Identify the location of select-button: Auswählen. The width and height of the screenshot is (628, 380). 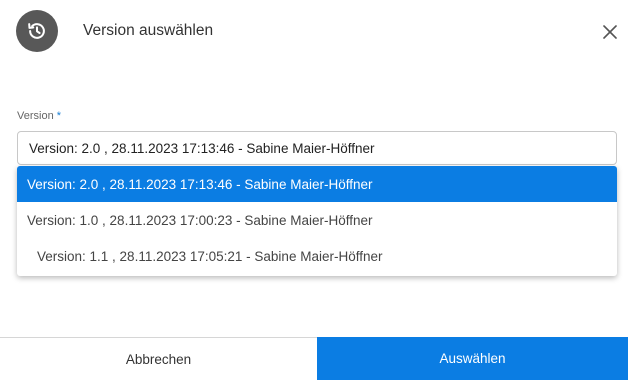
(472, 358).